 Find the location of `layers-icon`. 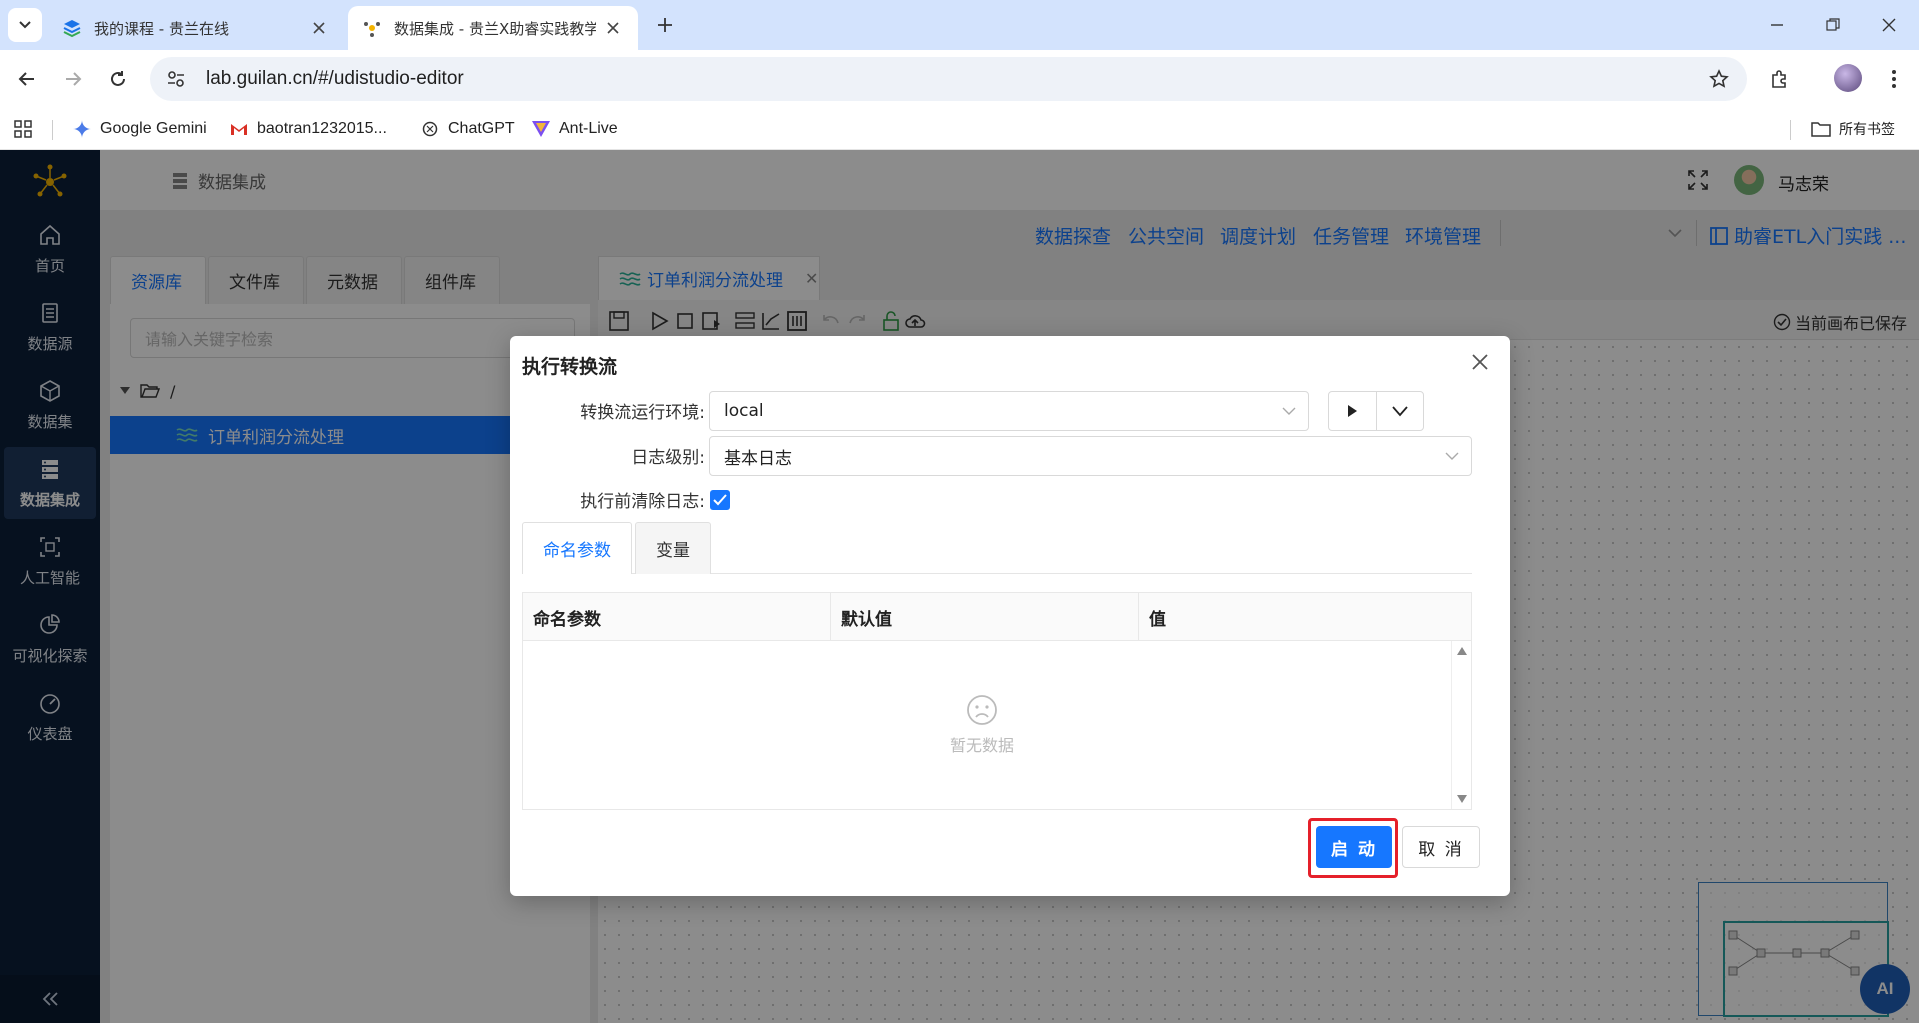

layers-icon is located at coordinates (72, 29).